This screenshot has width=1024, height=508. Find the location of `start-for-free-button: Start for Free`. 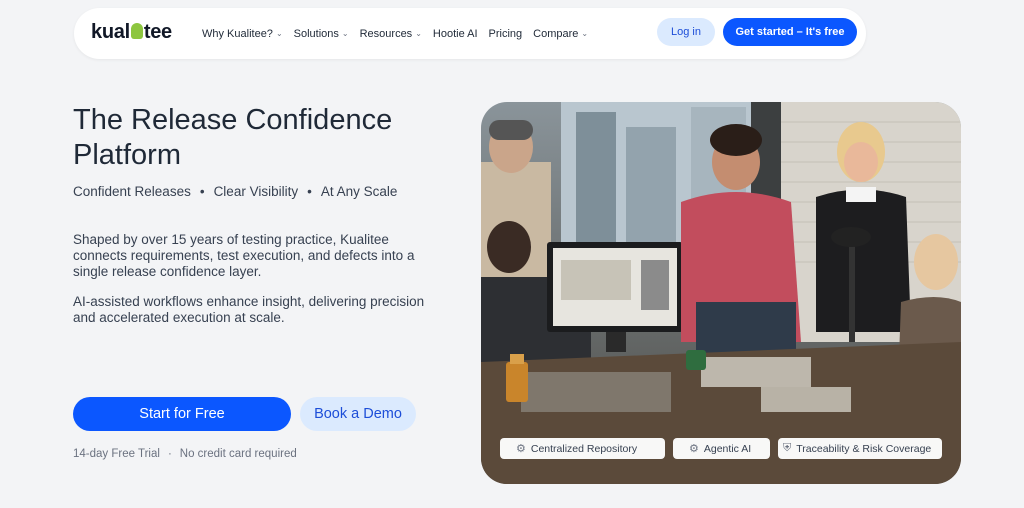

start-for-free-button: Start for Free is located at coordinates (182, 414).